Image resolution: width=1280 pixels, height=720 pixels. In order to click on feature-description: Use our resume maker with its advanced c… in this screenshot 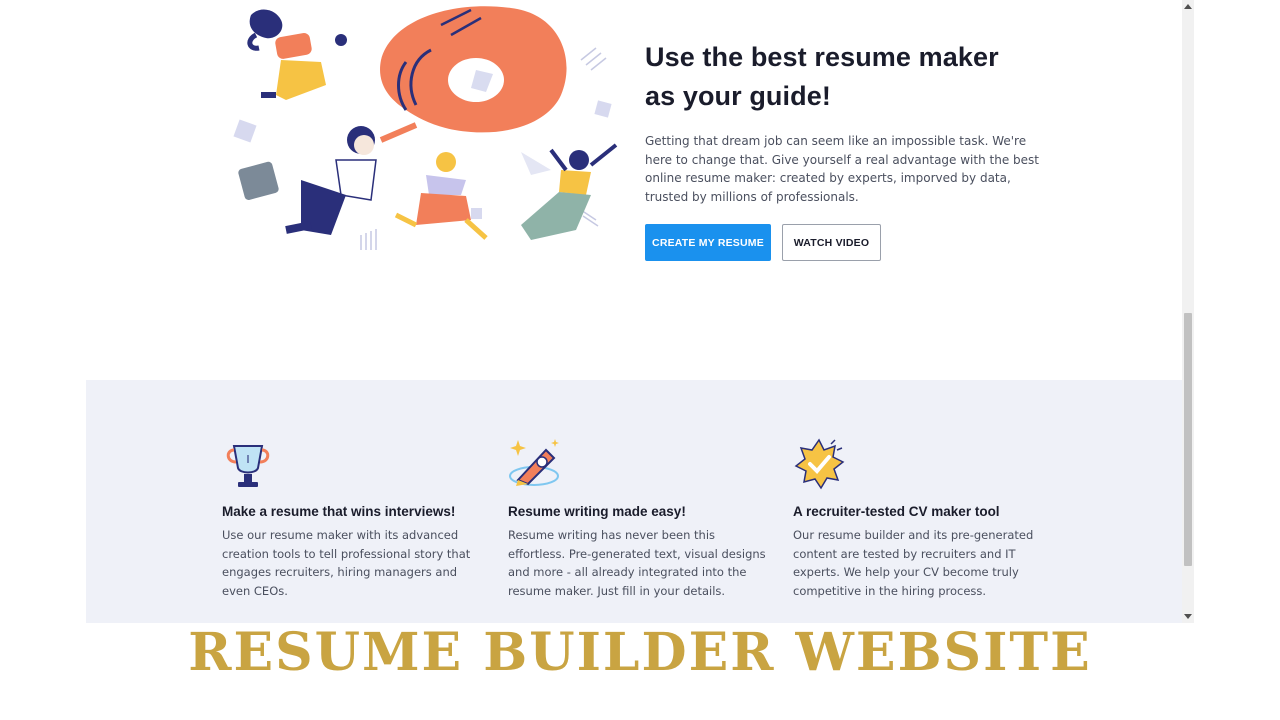, I will do `click(346, 563)`.